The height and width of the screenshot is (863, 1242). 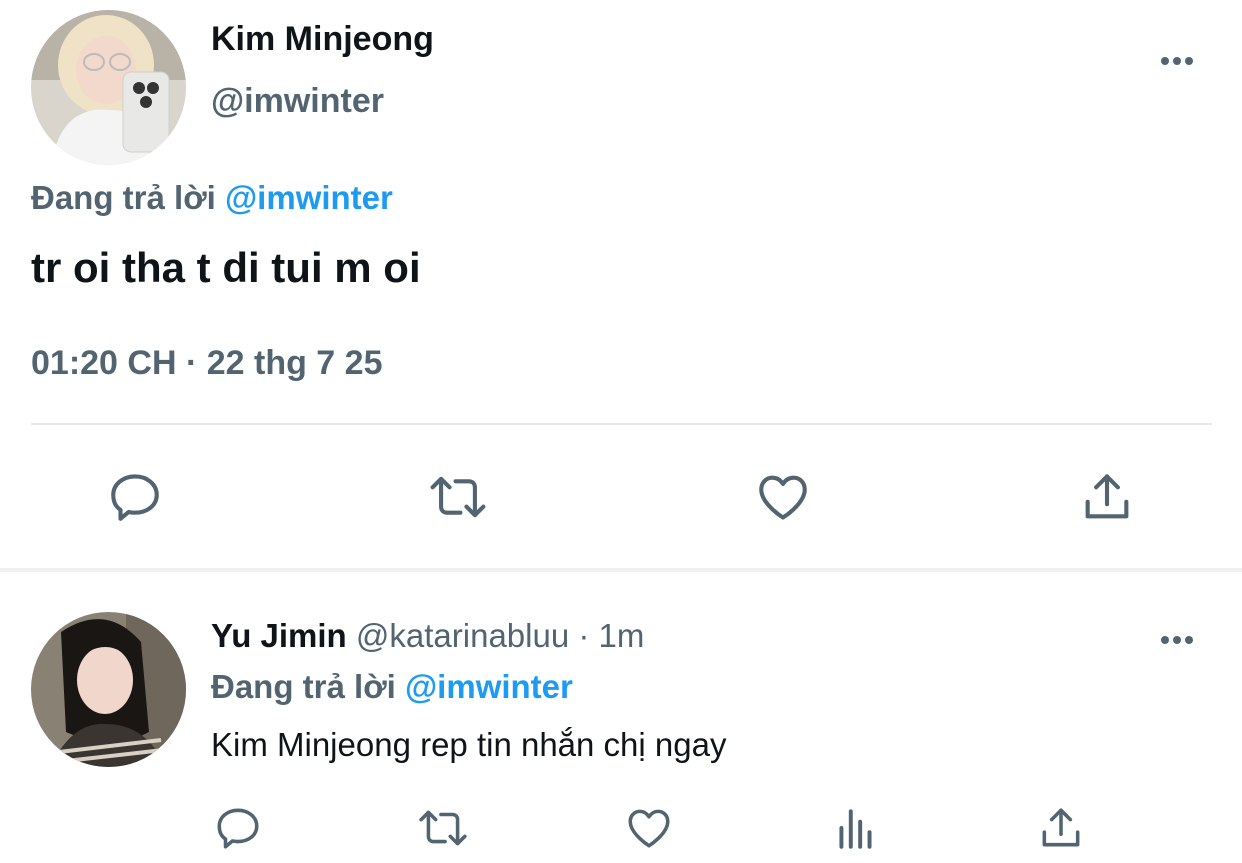 I want to click on reply-replying-to: Đang trả lời @imwinter, so click(x=392, y=687).